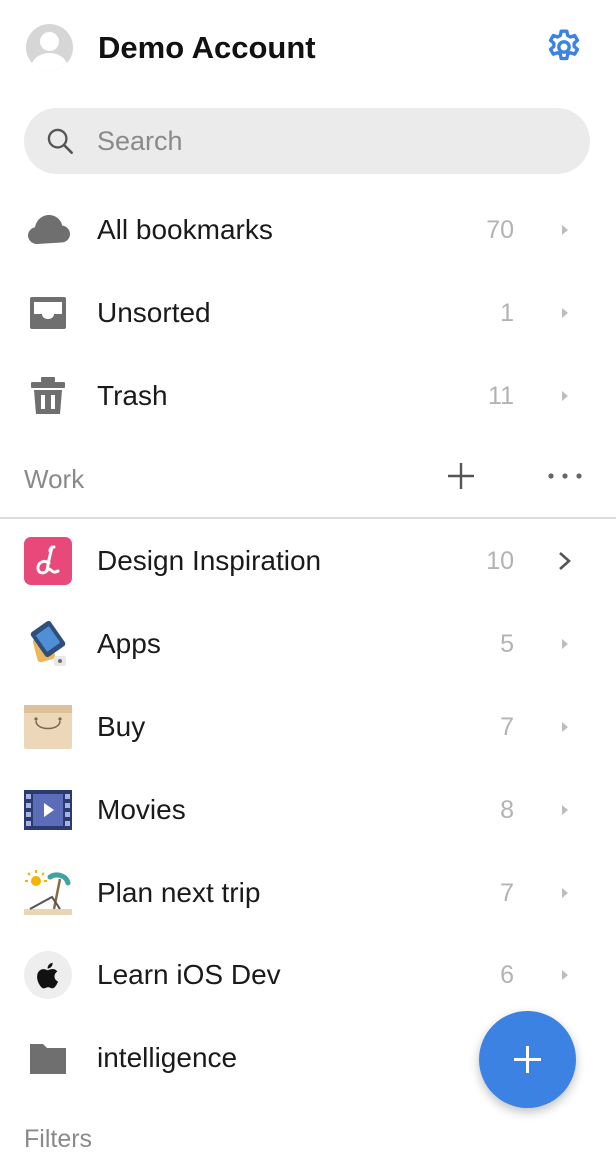 The height and width of the screenshot is (1170, 616). What do you see at coordinates (140, 141) in the screenshot?
I see `search-input: Search` at bounding box center [140, 141].